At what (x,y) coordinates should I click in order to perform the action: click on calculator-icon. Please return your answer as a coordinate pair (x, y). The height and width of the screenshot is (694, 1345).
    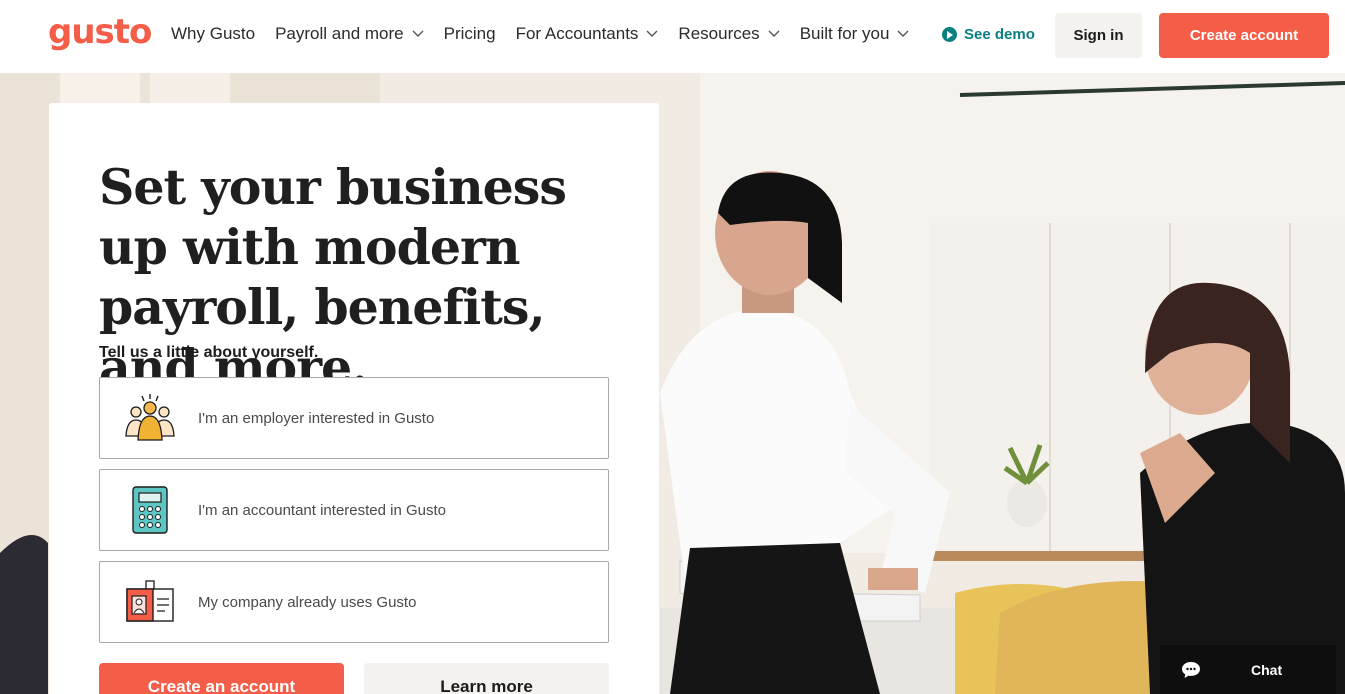
    Looking at the image, I should click on (150, 510).